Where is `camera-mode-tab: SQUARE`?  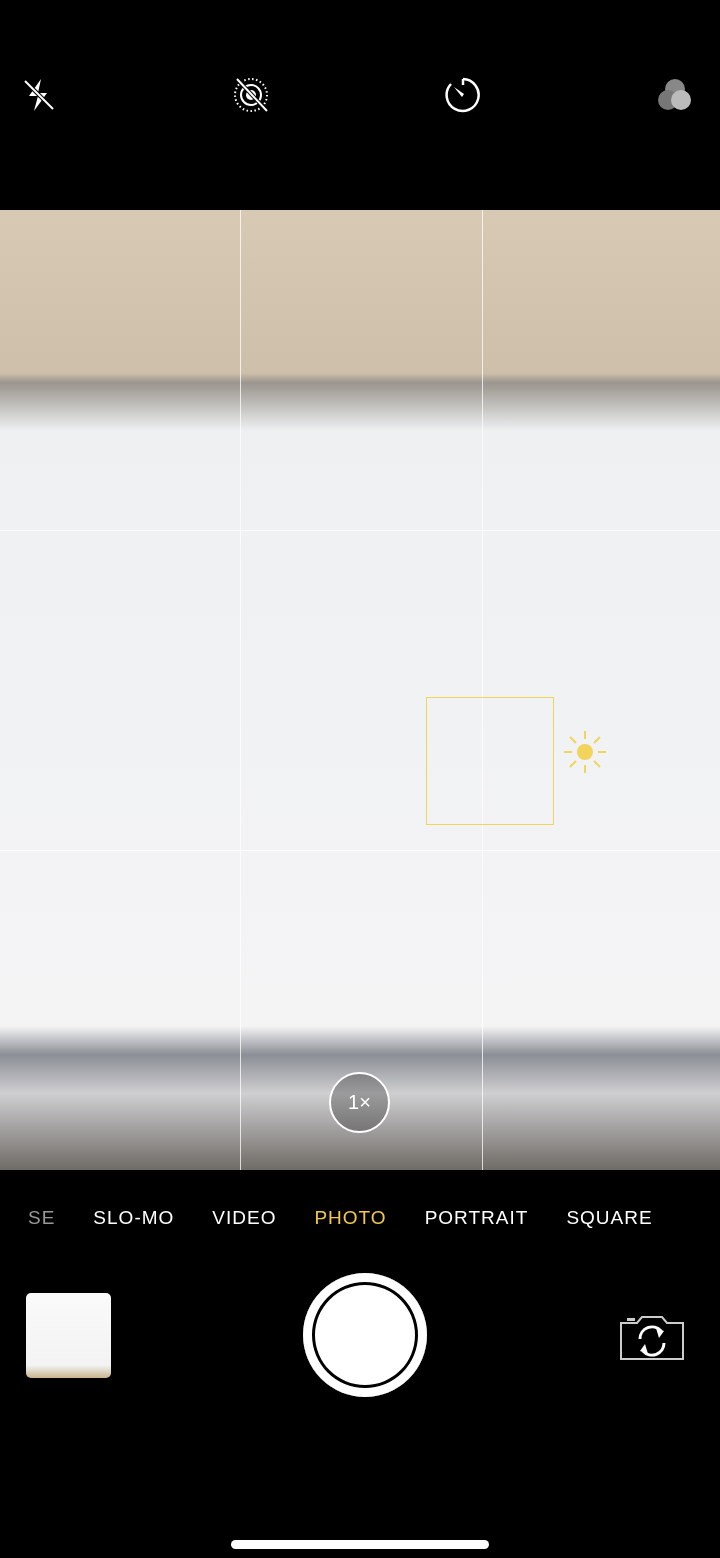 camera-mode-tab: SQUARE is located at coordinates (609, 1218).